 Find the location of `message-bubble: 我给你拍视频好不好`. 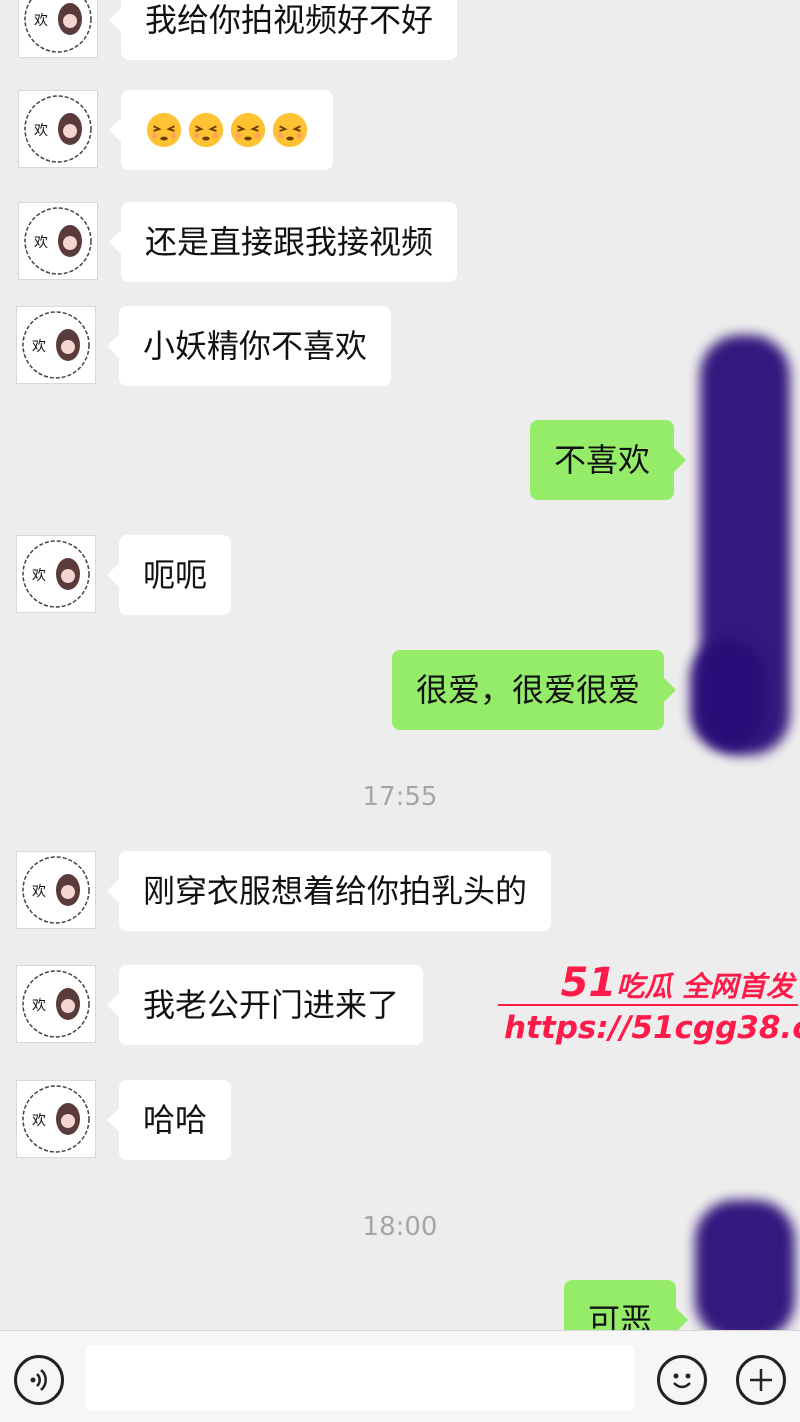

message-bubble: 我给你拍视频好不好 is located at coordinates (283, 30).